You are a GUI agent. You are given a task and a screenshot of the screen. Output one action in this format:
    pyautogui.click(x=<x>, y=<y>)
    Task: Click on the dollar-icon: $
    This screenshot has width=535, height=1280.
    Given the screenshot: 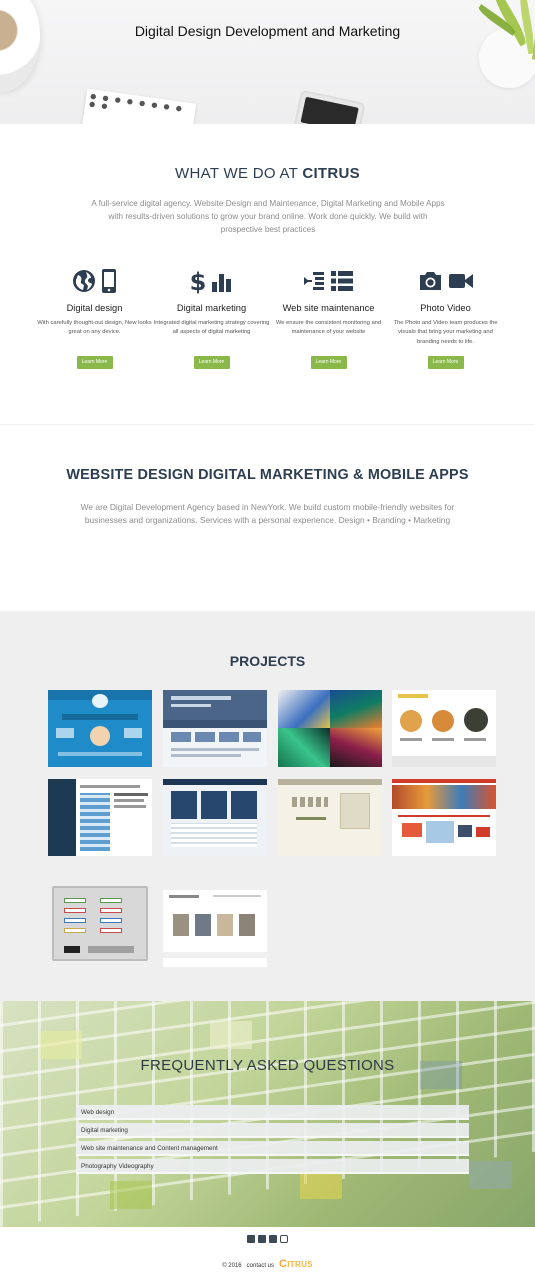 What is the action you would take?
    pyautogui.click(x=198, y=281)
    